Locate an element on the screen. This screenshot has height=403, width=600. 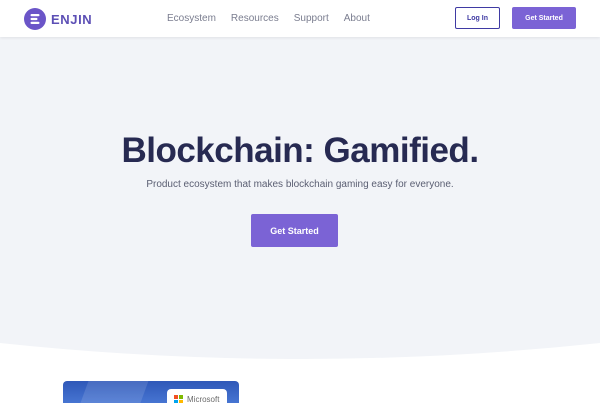
nav-link-resources: Resources is located at coordinates (255, 18).